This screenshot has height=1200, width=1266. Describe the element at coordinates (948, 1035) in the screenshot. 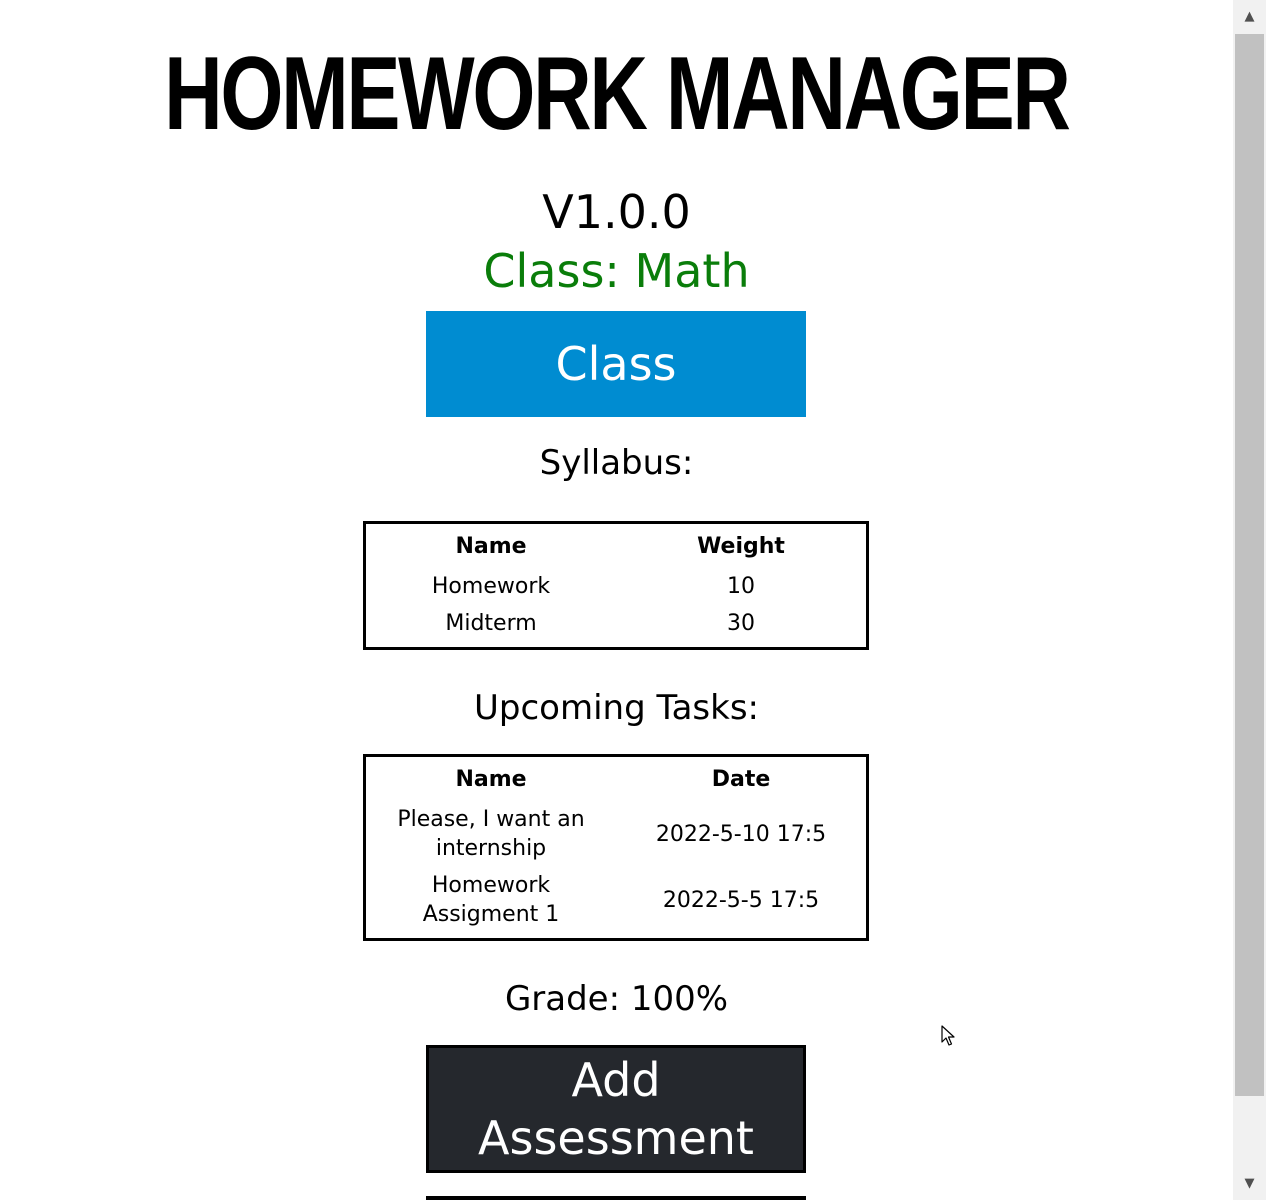

I see `mouse-pointer-icon` at that location.